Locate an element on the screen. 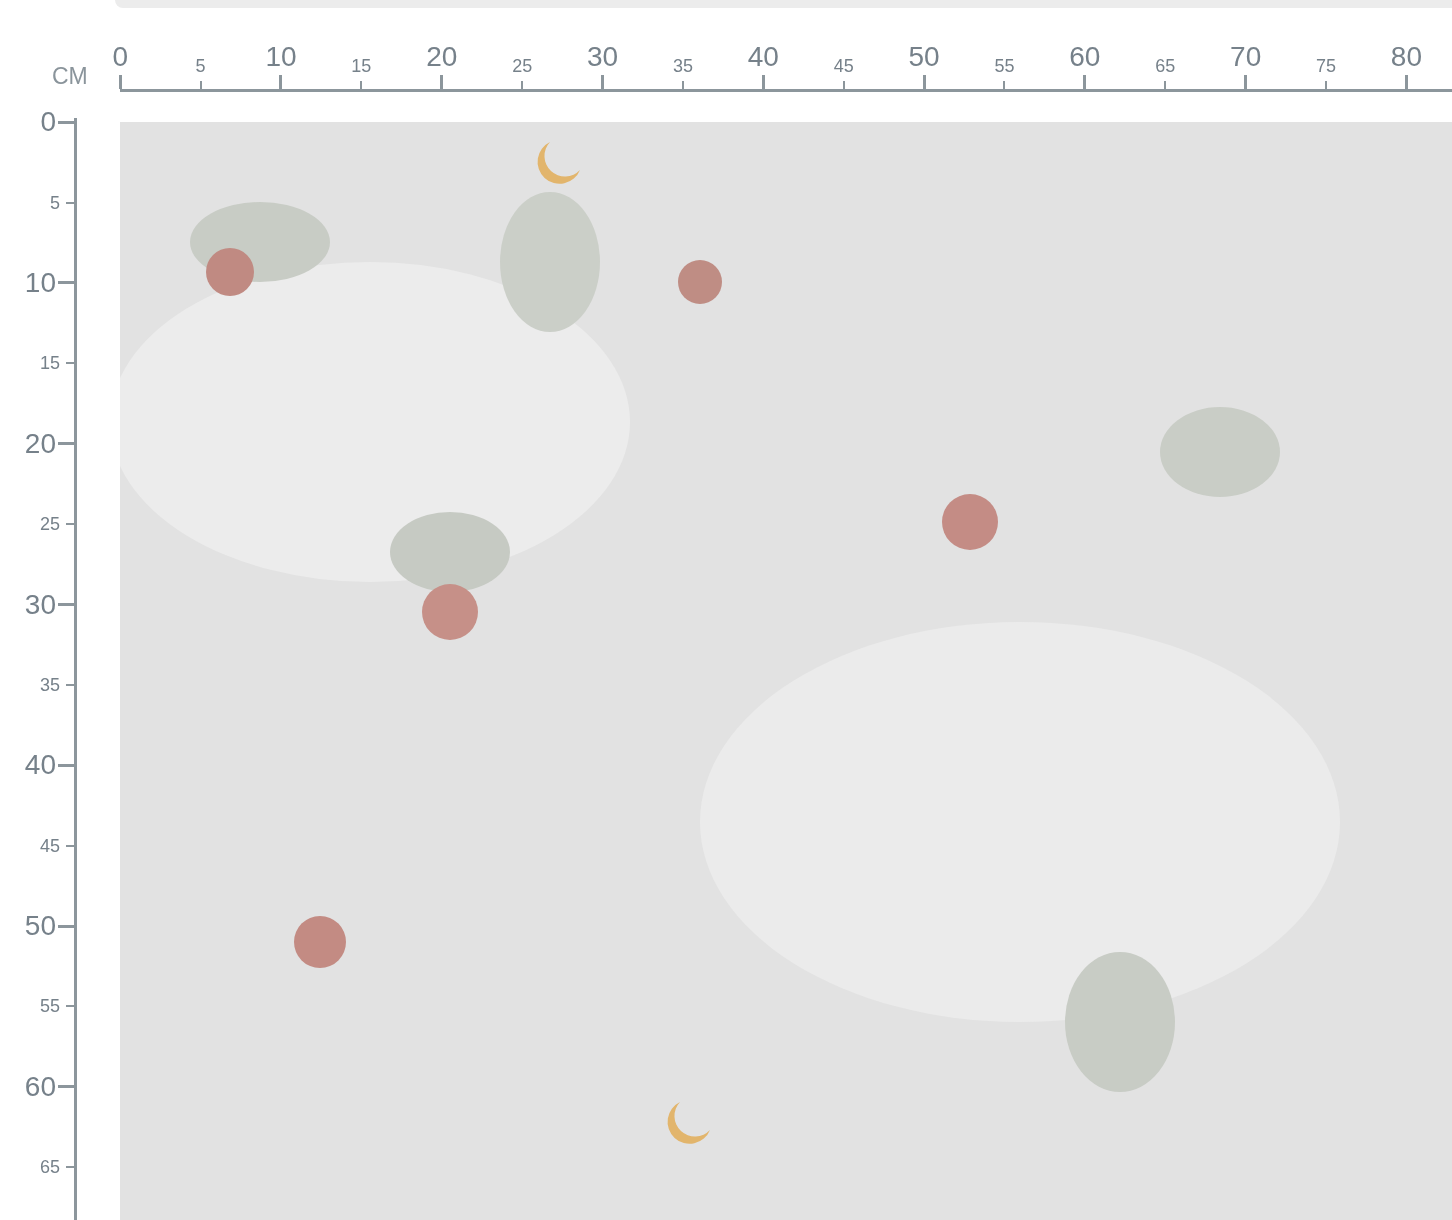 The image size is (1452, 1220). ruler-label: 70 is located at coordinates (1246, 57).